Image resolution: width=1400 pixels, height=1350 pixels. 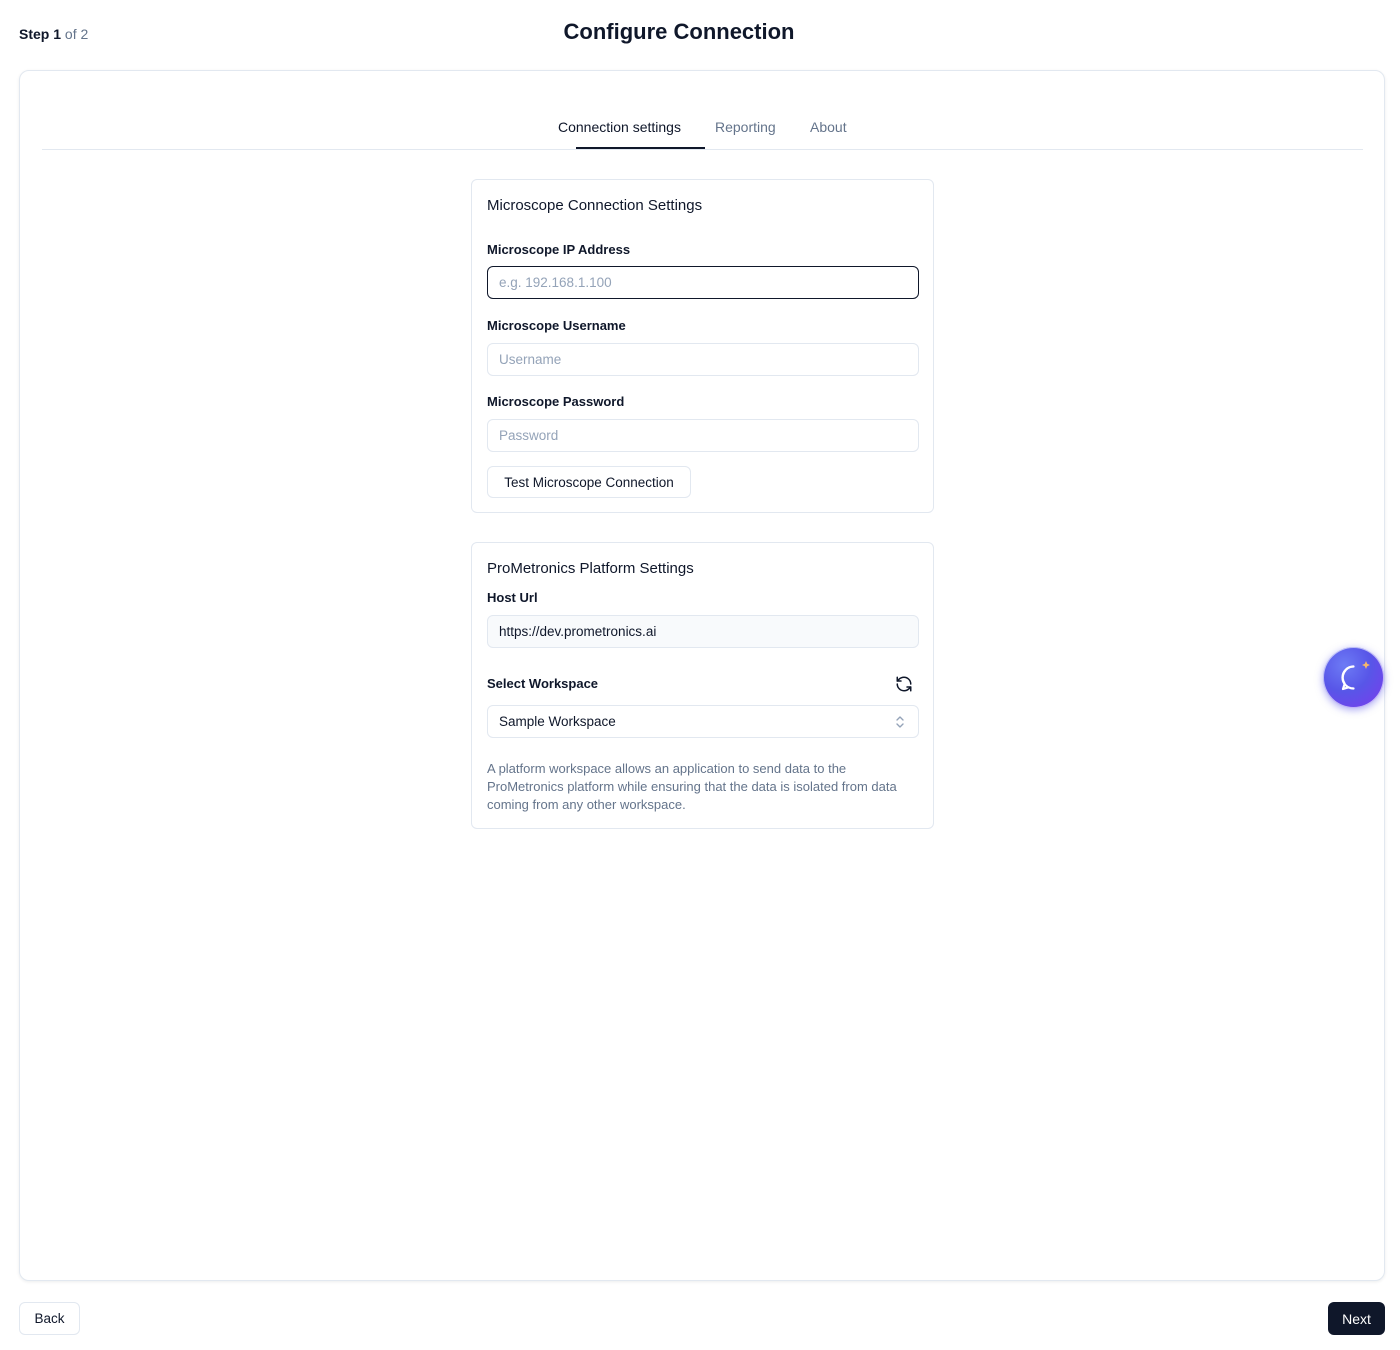 I want to click on chevron-up-down-icon, so click(x=900, y=722).